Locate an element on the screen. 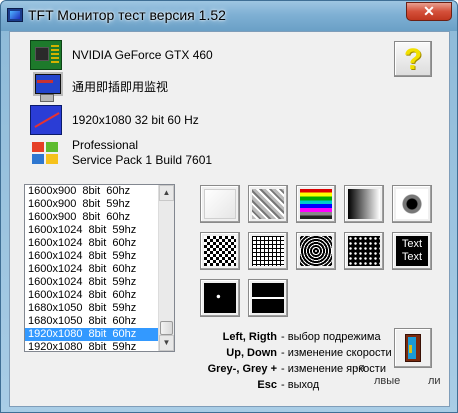  grid-test-button is located at coordinates (268, 251).